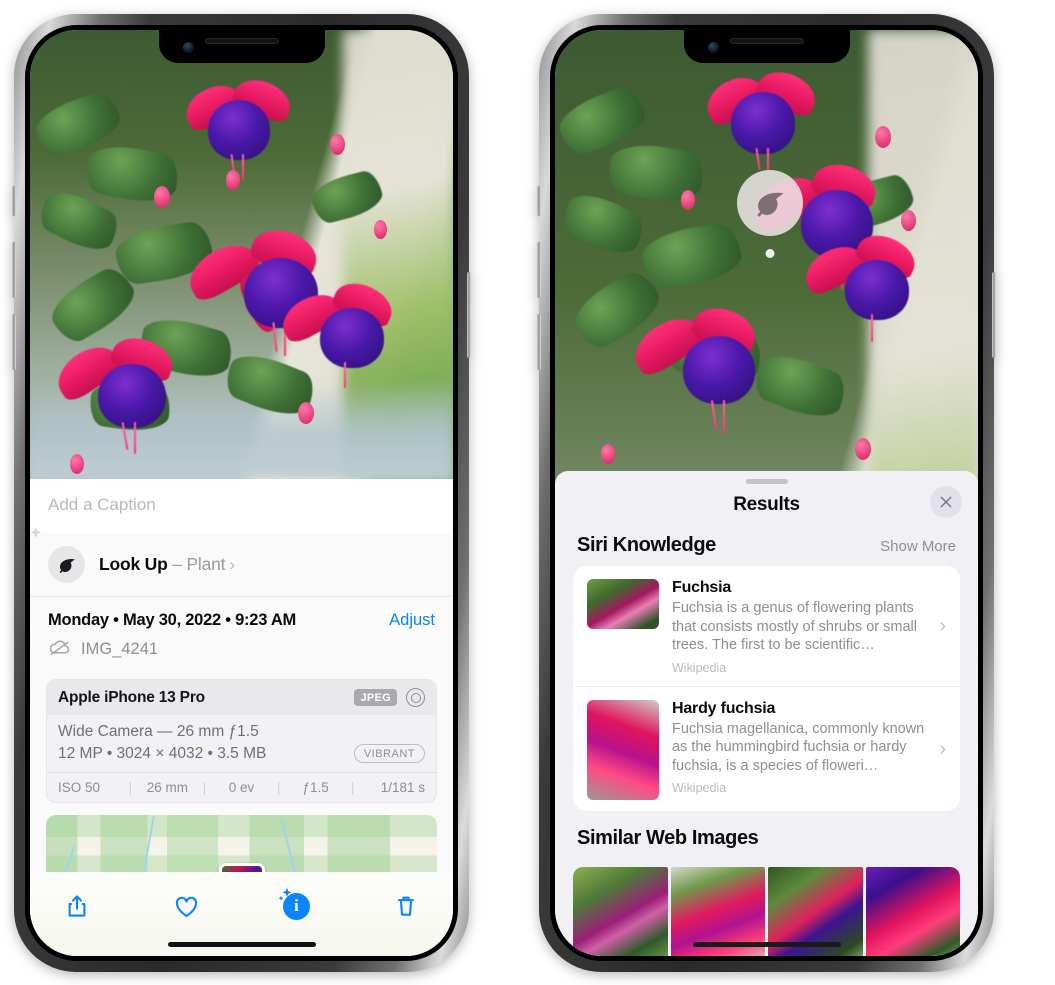 The image size is (1055, 985). I want to click on results-title: Results, so click(766, 504).